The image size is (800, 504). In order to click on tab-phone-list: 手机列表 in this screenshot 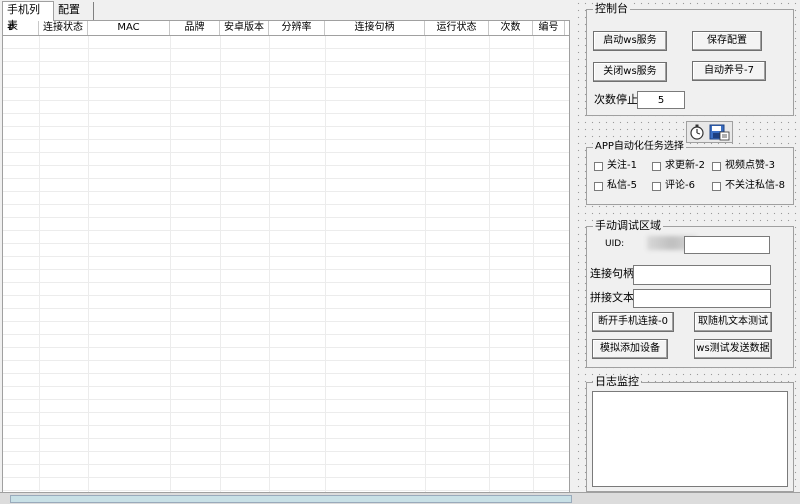, I will do `click(28, 16)`.